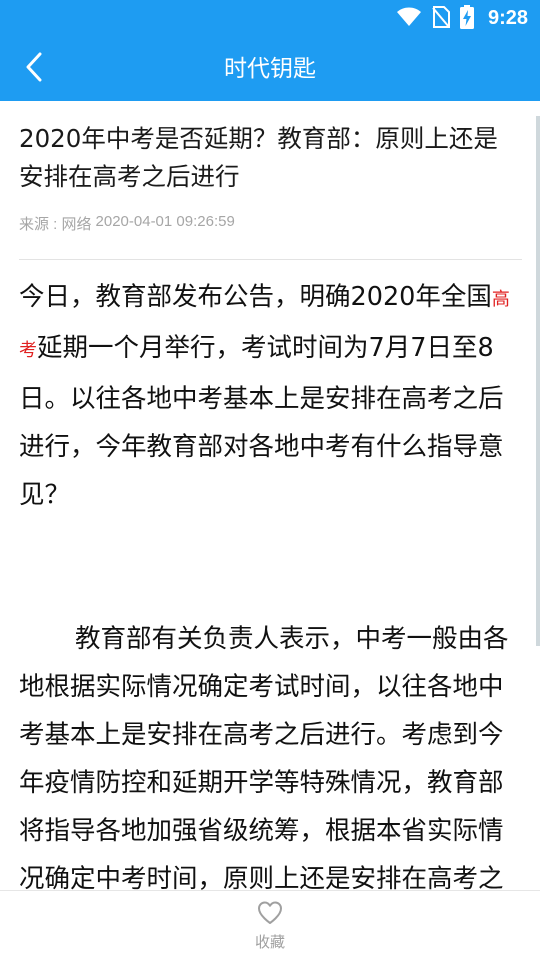 The height and width of the screenshot is (961, 540). What do you see at coordinates (409, 19) in the screenshot?
I see `wifi-icon` at bounding box center [409, 19].